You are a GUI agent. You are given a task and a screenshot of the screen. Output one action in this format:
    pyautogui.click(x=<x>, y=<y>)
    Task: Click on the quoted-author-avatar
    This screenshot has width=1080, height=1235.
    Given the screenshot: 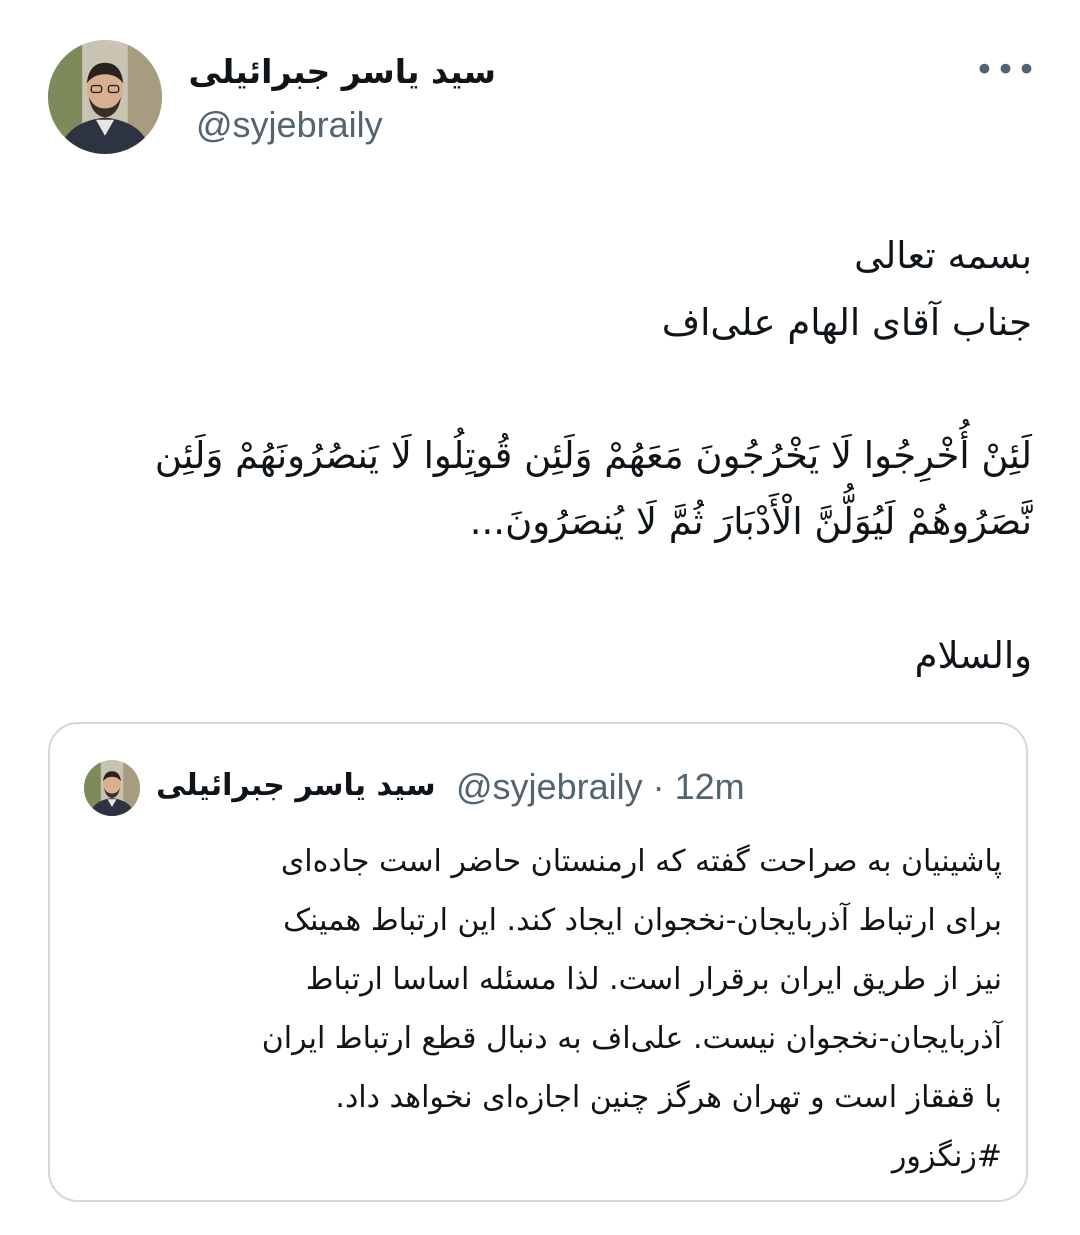 What is the action you would take?
    pyautogui.click(x=112, y=788)
    